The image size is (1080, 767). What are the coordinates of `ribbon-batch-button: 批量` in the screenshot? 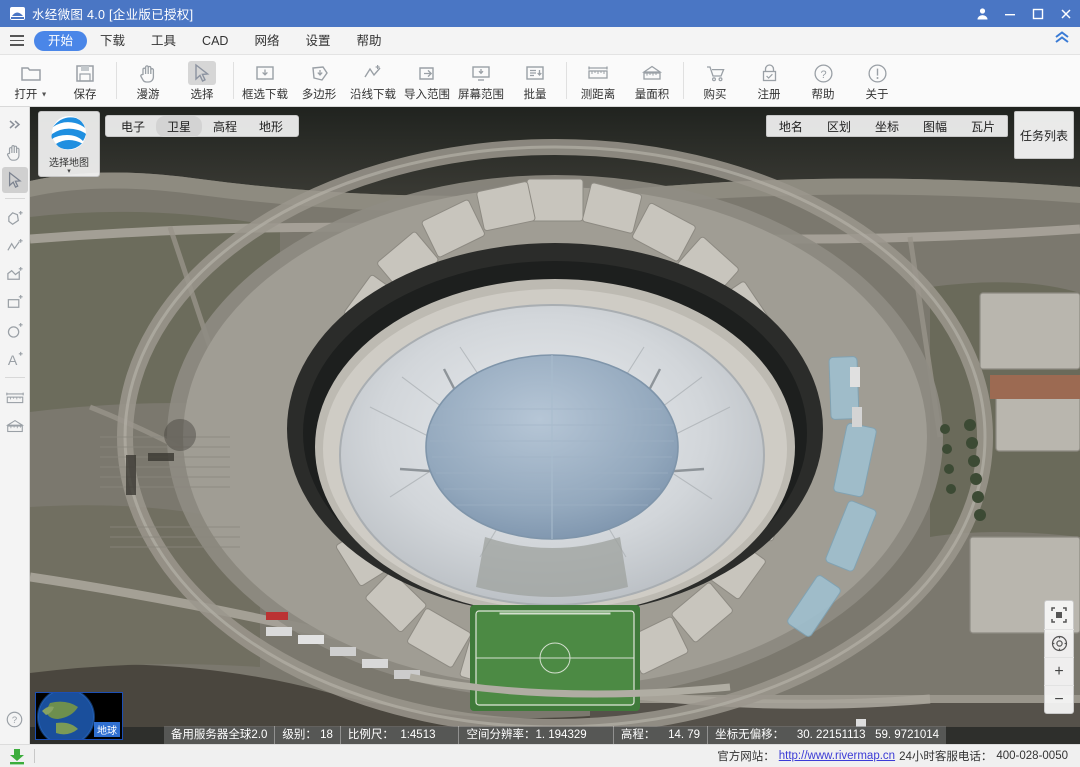 It's located at (535, 80).